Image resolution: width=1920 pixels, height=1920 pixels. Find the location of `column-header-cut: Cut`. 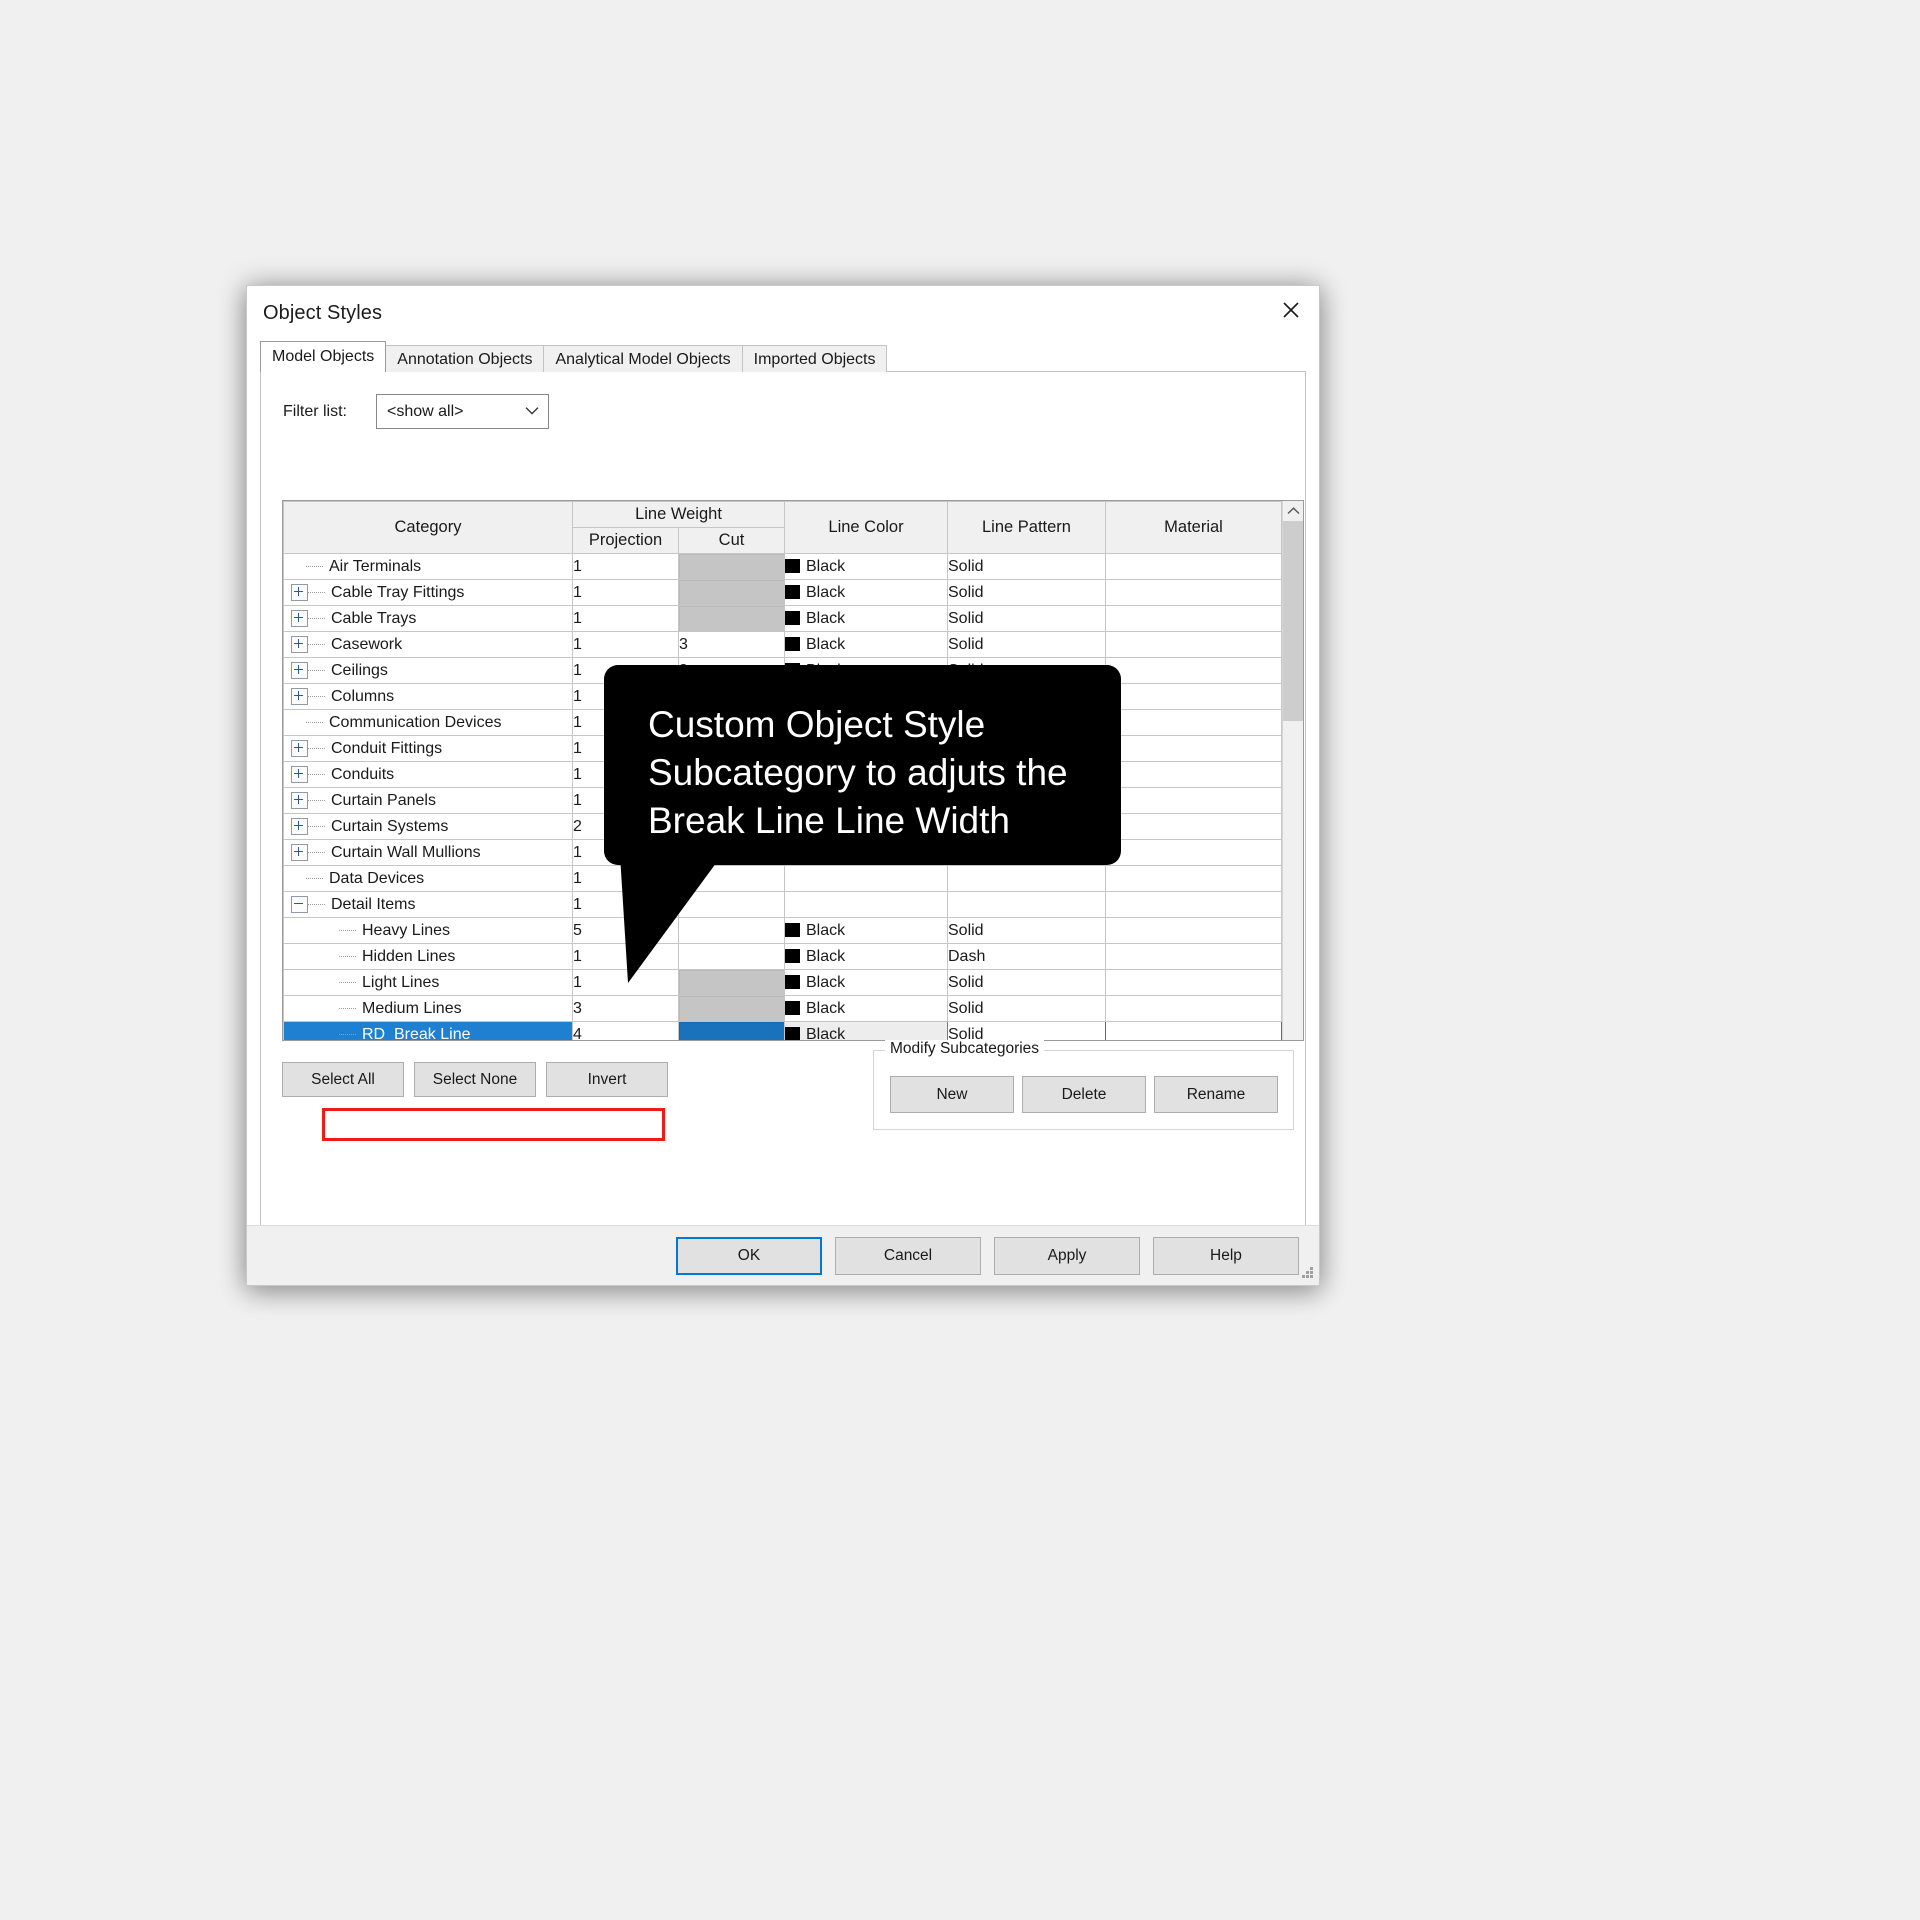

column-header-cut: Cut is located at coordinates (731, 540).